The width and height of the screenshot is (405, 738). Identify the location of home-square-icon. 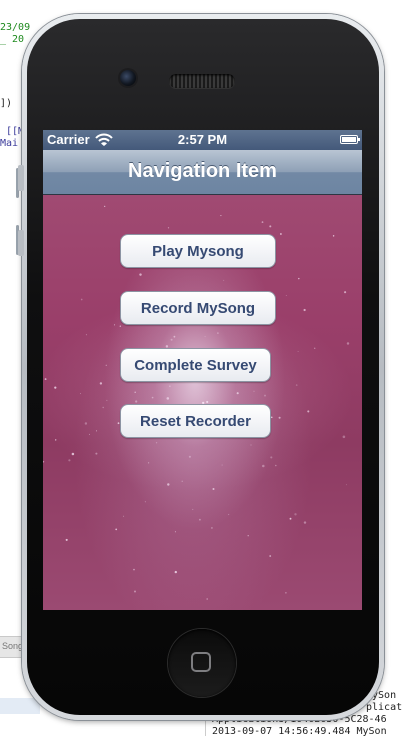
(201, 662).